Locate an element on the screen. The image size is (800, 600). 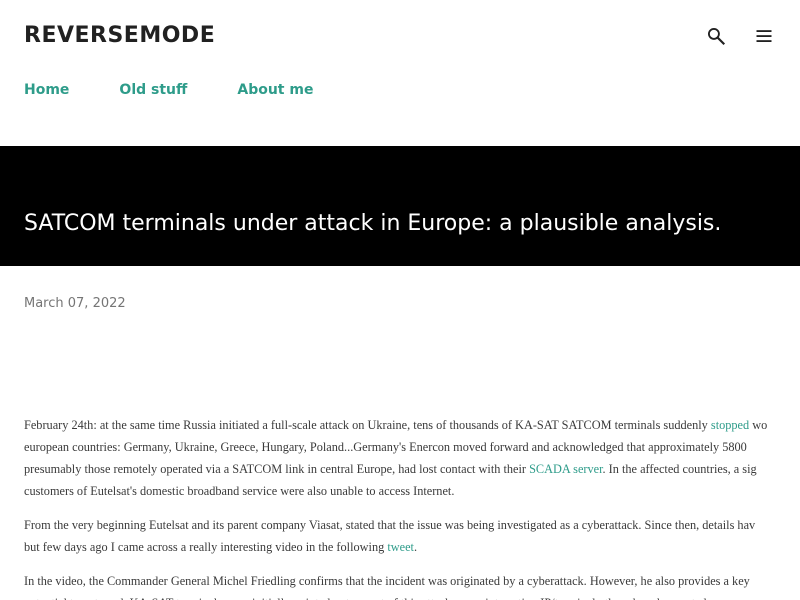
nav-link-about-me: About me is located at coordinates (275, 90).